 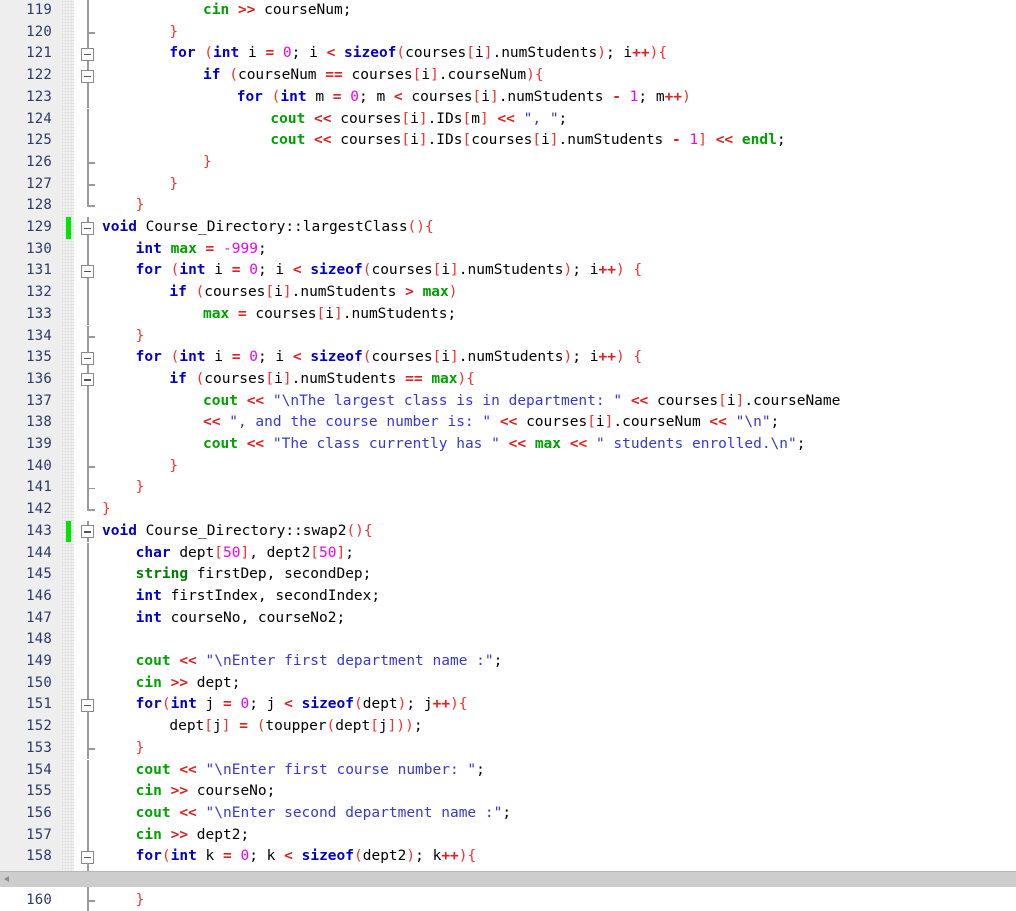 I want to click on code-line: cin >> dept2;, so click(x=559, y=836).